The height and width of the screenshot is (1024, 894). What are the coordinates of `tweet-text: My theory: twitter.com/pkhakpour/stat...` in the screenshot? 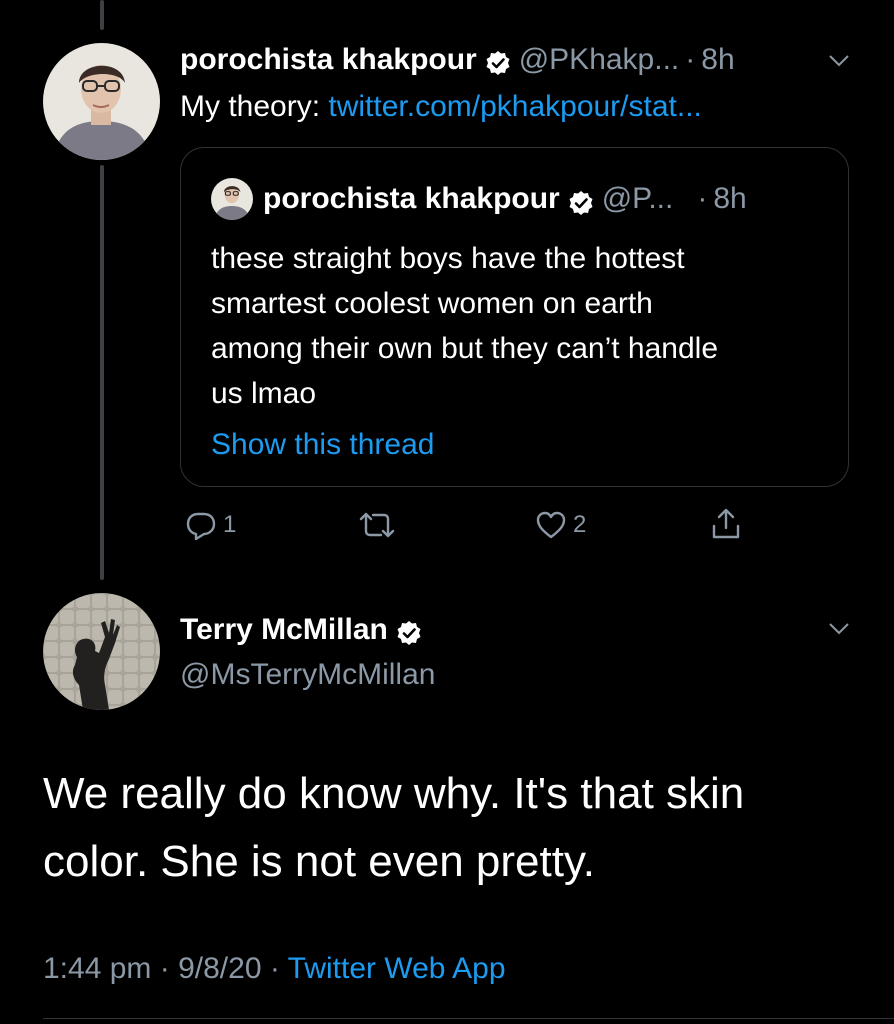 It's located at (441, 107).